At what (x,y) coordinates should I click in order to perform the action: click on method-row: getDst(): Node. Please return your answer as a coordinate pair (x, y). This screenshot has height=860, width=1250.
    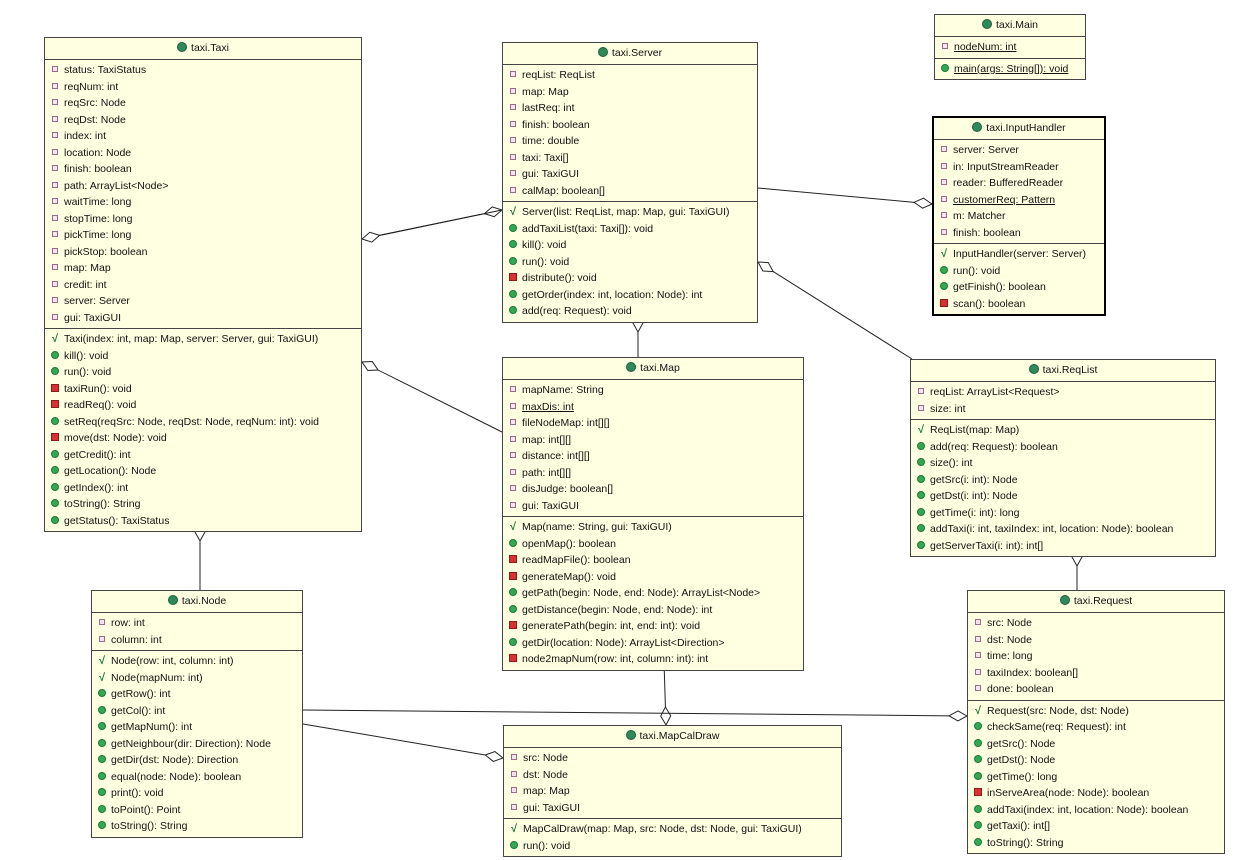
    Looking at the image, I should click on (1096, 760).